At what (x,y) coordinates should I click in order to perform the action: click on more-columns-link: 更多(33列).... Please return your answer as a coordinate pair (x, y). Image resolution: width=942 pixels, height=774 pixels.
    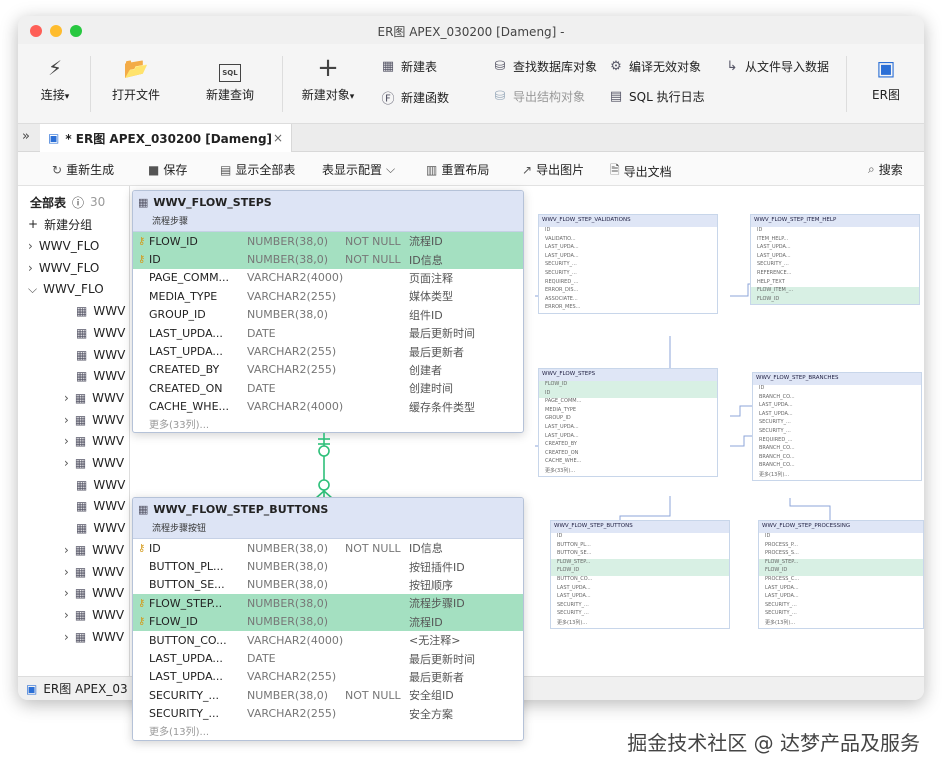
    Looking at the image, I should click on (328, 424).